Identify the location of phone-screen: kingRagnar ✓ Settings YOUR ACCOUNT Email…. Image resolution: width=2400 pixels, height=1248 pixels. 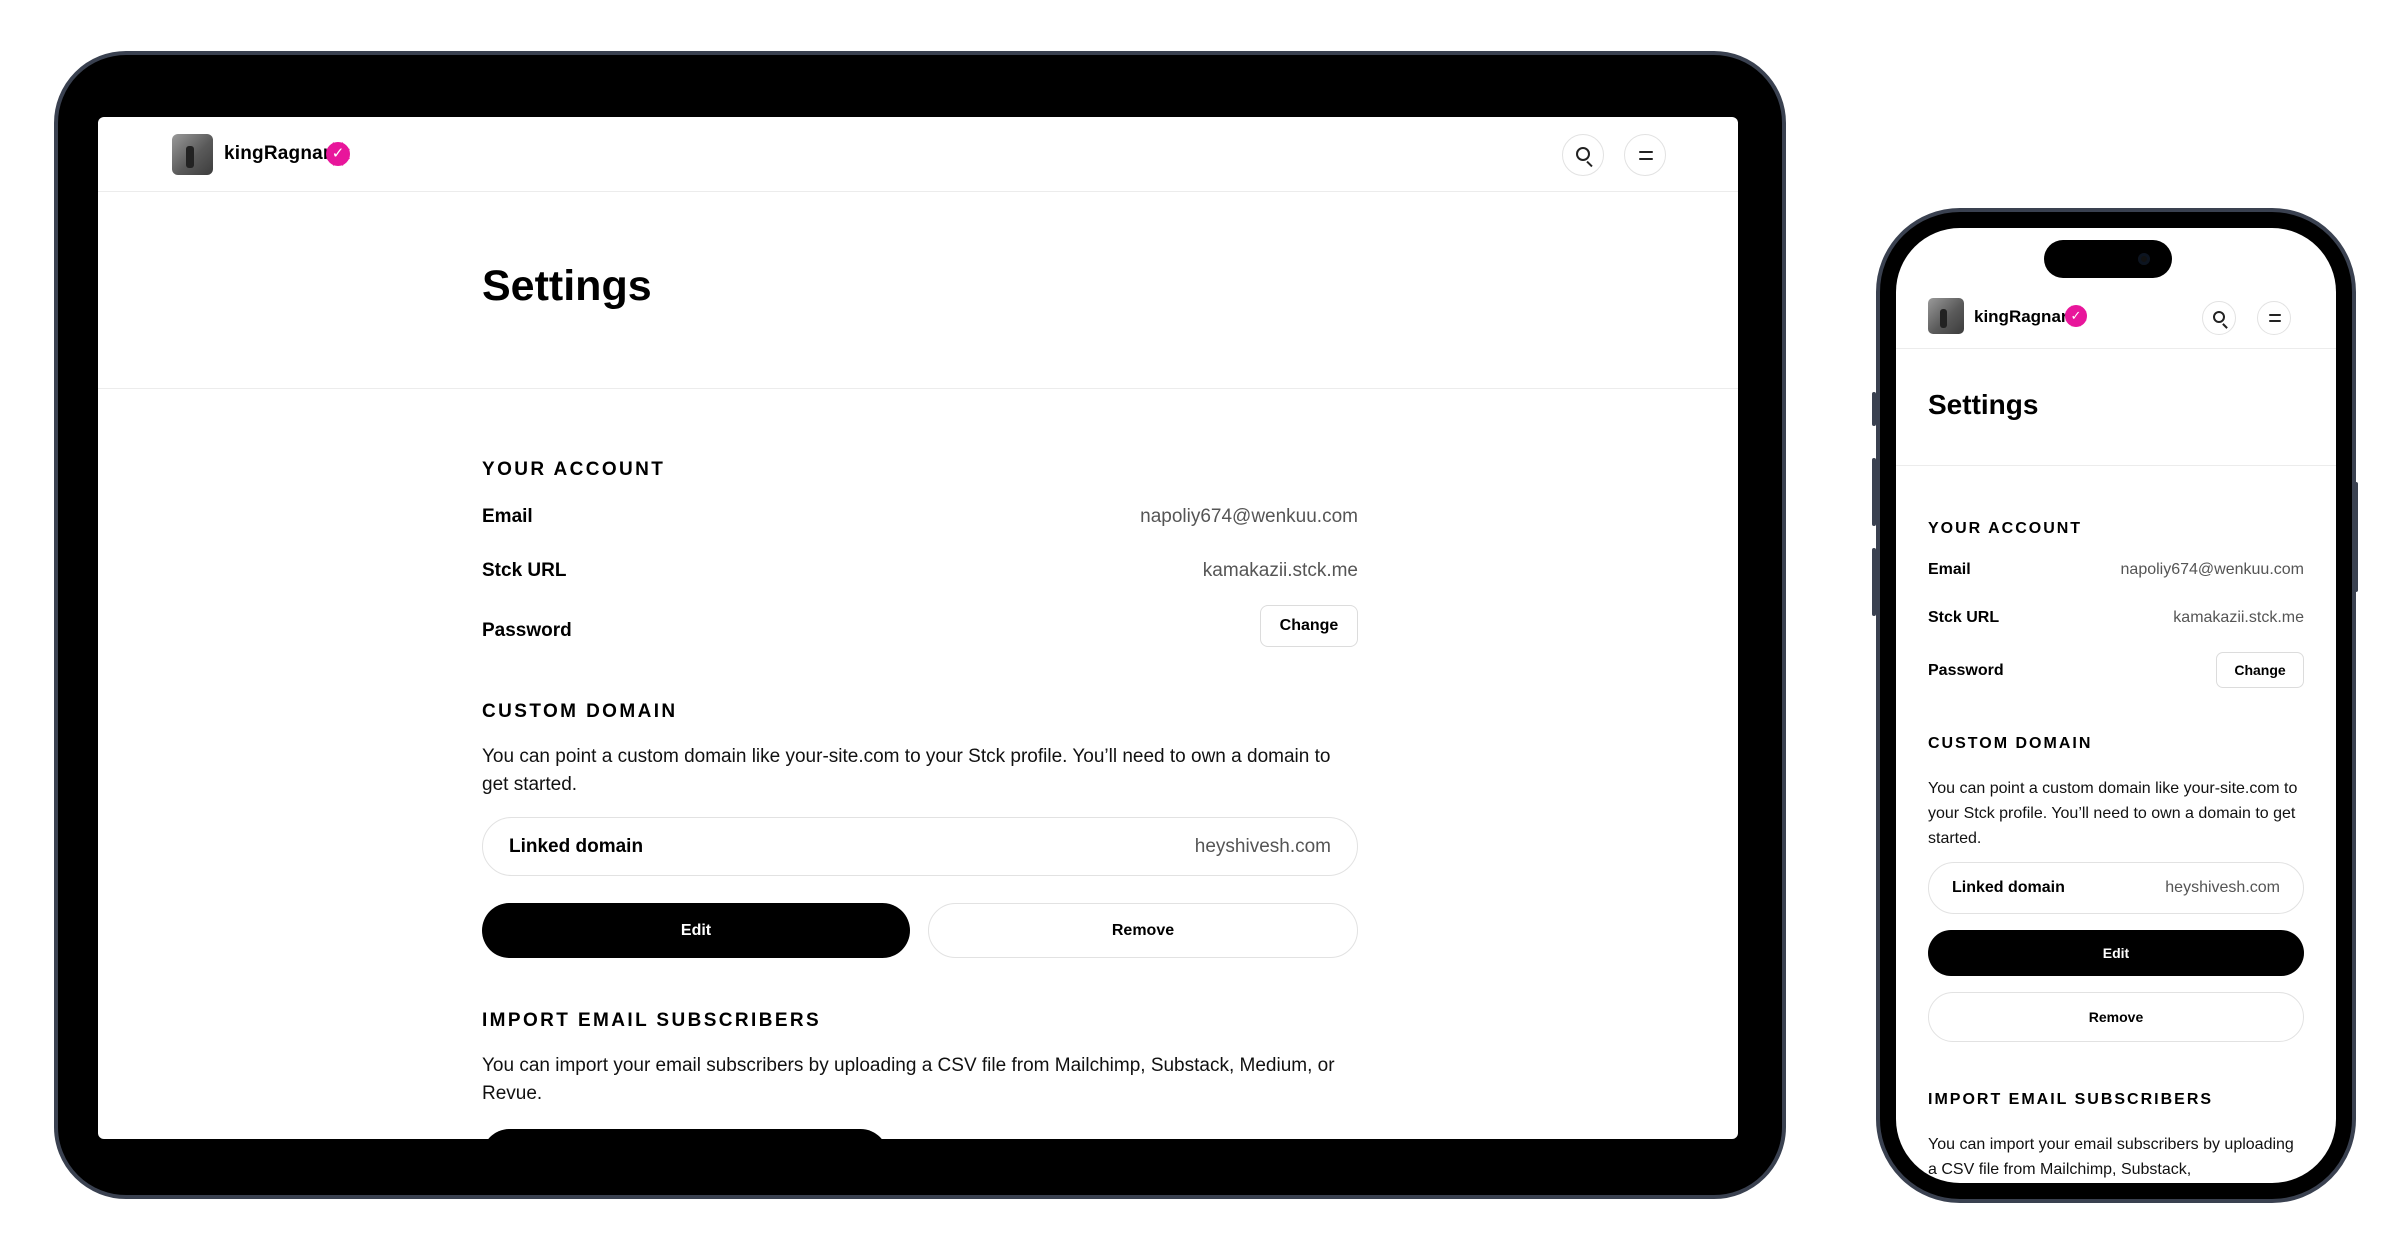
(2116, 705).